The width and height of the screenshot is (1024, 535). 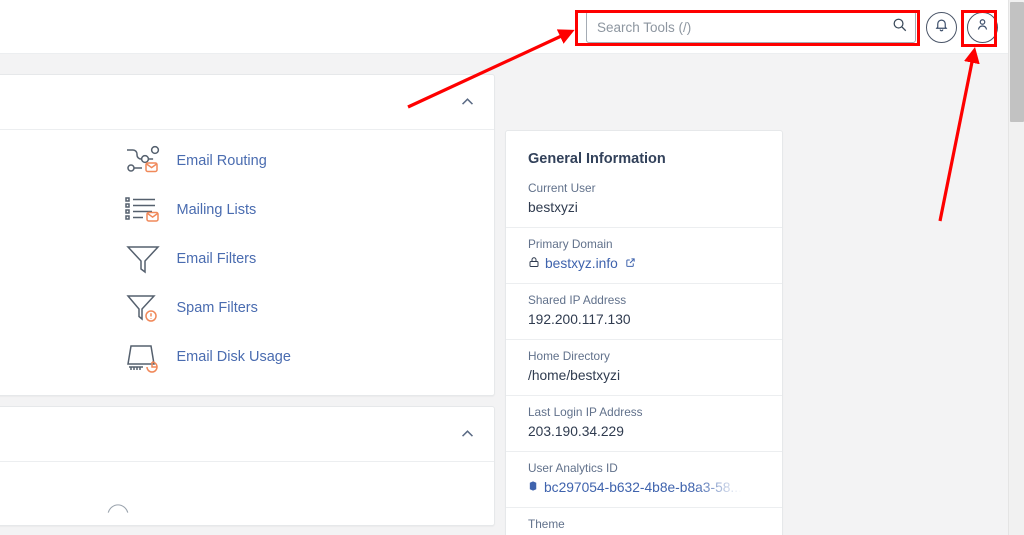 What do you see at coordinates (533, 487) in the screenshot?
I see `cube-icon` at bounding box center [533, 487].